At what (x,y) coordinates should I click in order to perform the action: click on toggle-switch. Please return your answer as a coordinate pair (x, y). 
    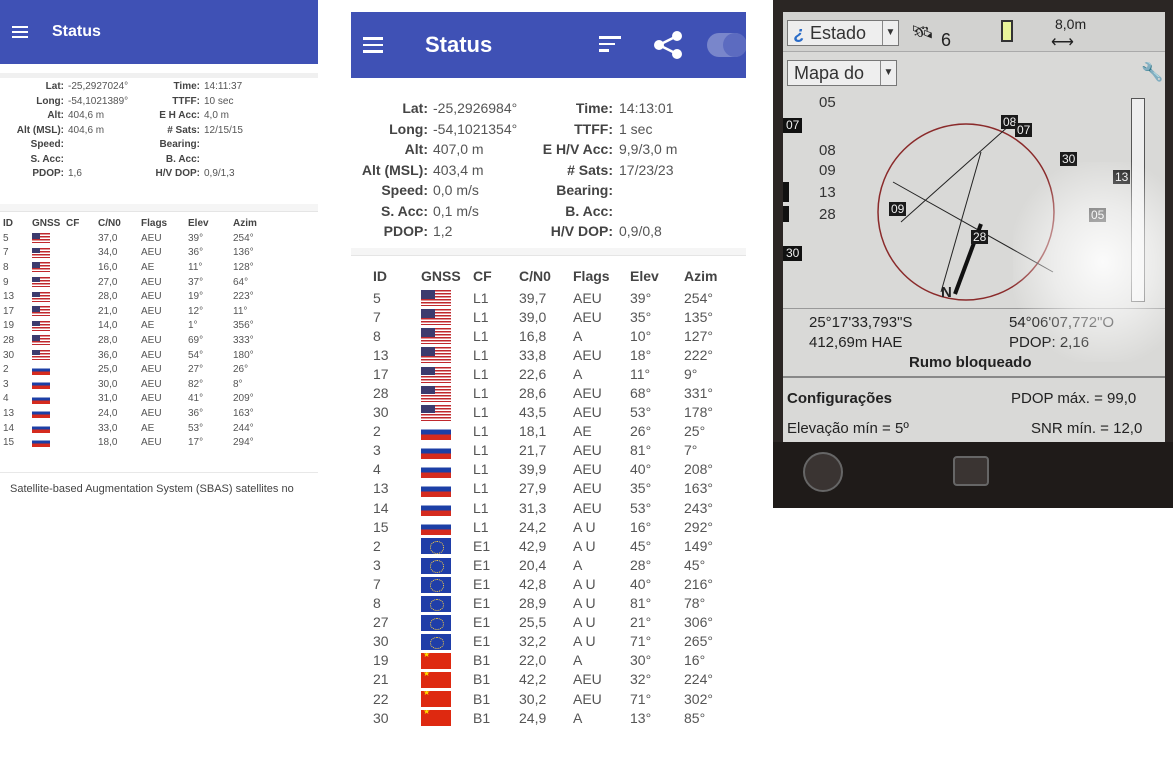
    Looking at the image, I should click on (726, 45).